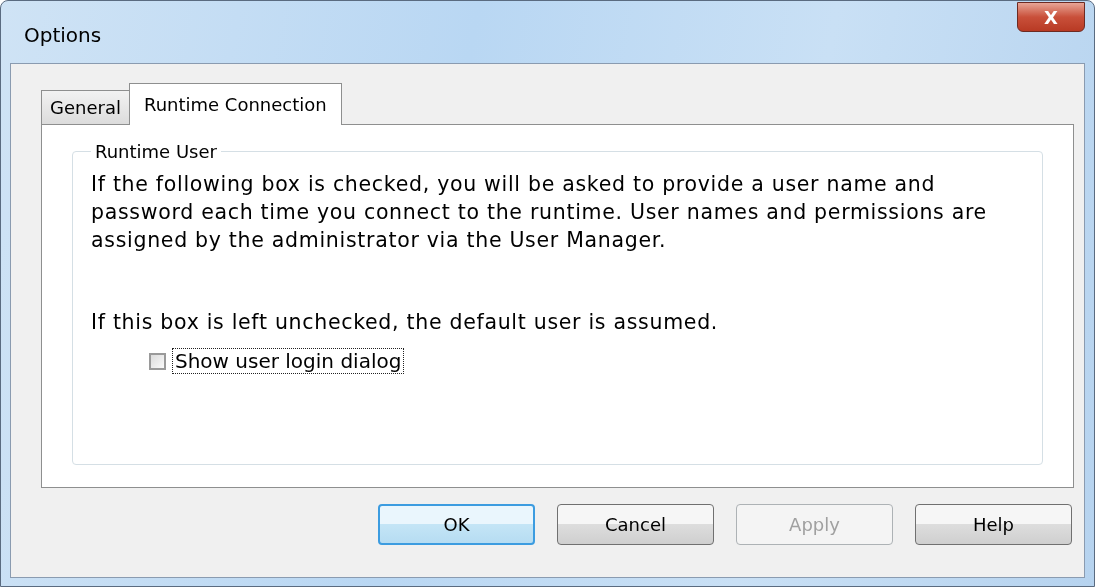  What do you see at coordinates (157, 361) in the screenshot?
I see `checkbox` at bounding box center [157, 361].